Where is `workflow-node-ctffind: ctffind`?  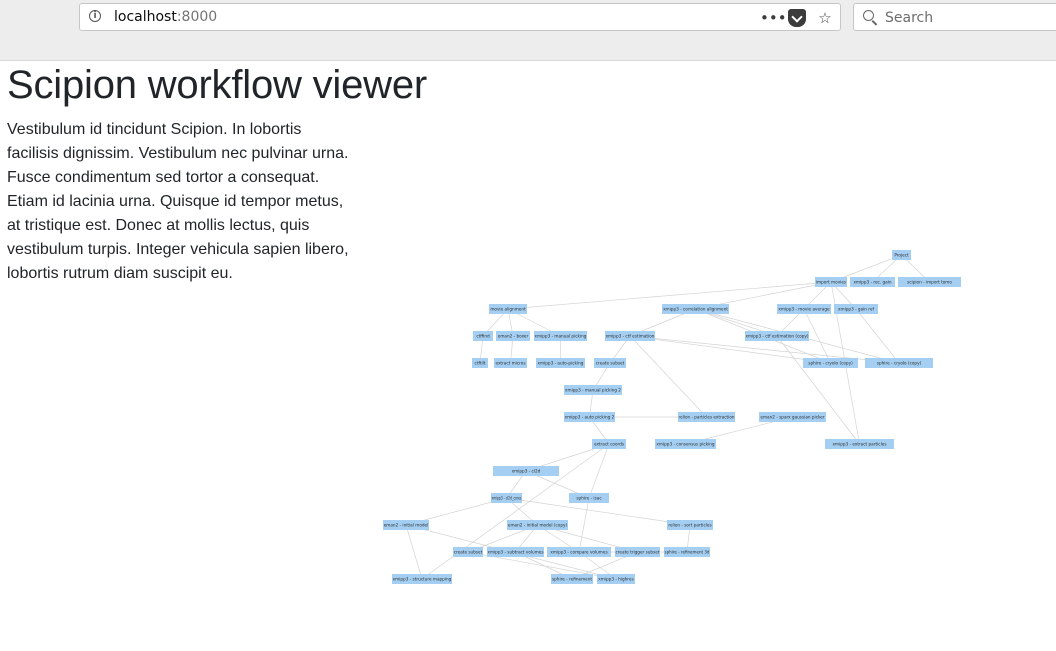 workflow-node-ctffind: ctffind is located at coordinates (483, 336).